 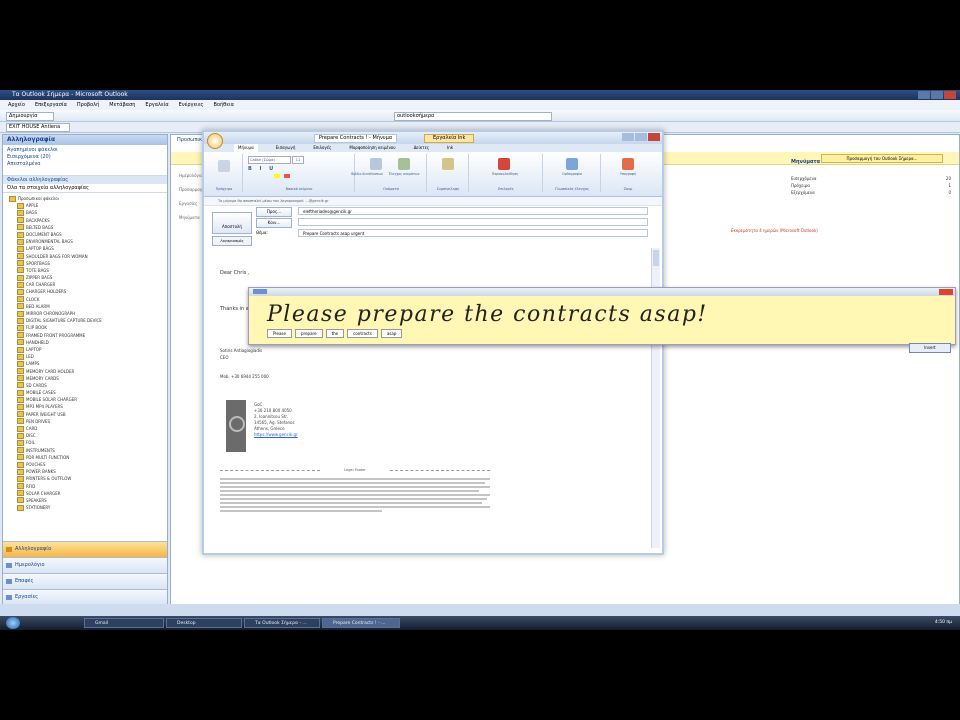 What do you see at coordinates (473, 233) in the screenshot?
I see `subject-field: Prepare Contracts asap urgent` at bounding box center [473, 233].